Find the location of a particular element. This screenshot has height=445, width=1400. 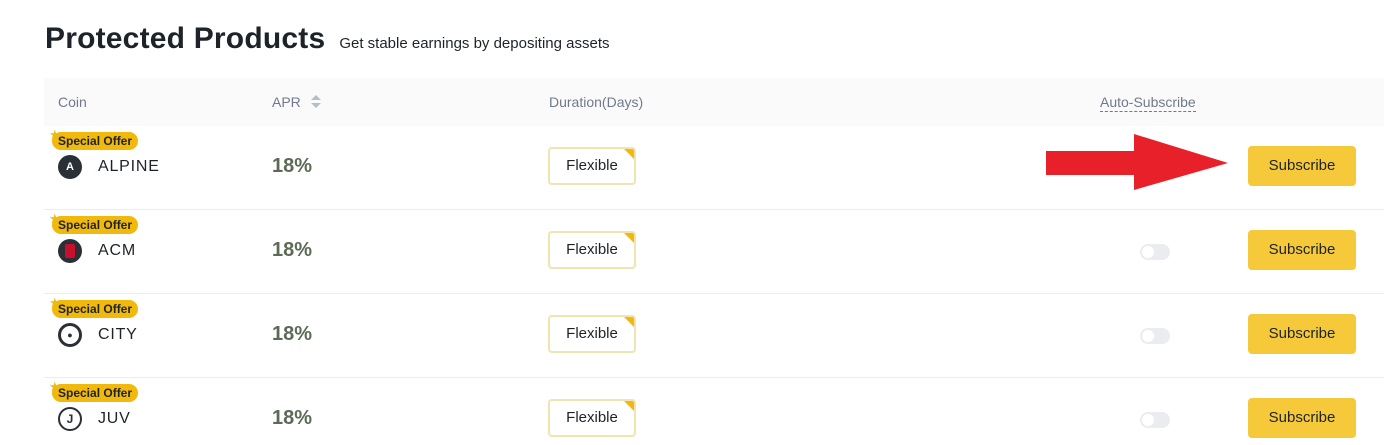

coin-name: ALPINE is located at coordinates (129, 166).